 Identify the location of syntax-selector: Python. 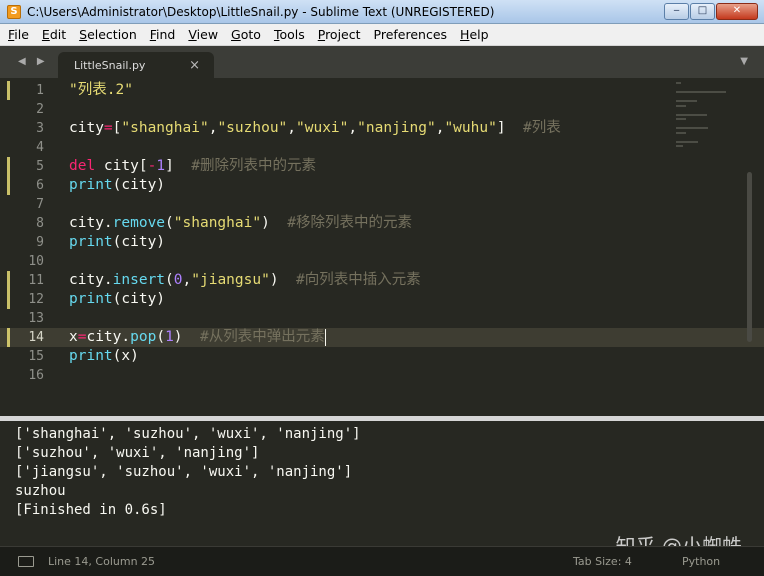
(701, 561).